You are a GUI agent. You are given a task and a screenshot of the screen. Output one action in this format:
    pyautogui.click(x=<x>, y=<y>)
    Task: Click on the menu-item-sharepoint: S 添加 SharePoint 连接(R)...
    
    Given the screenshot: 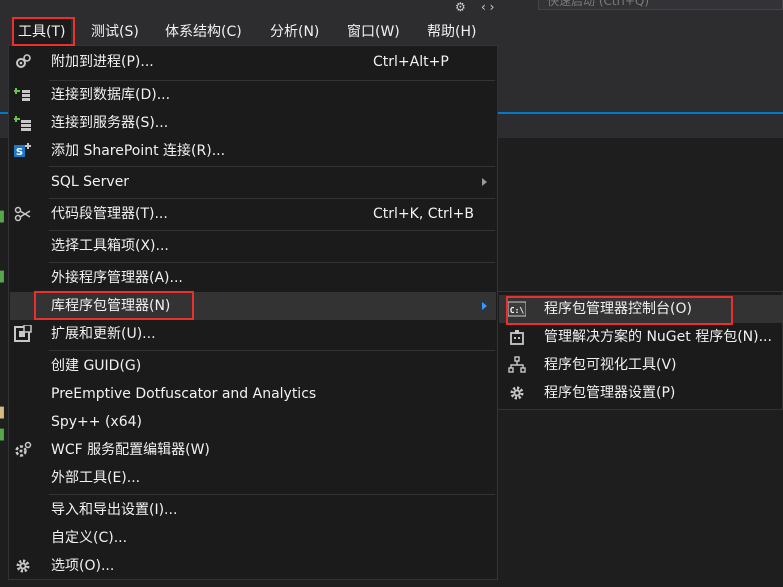 What is the action you would take?
    pyautogui.click(x=253, y=151)
    